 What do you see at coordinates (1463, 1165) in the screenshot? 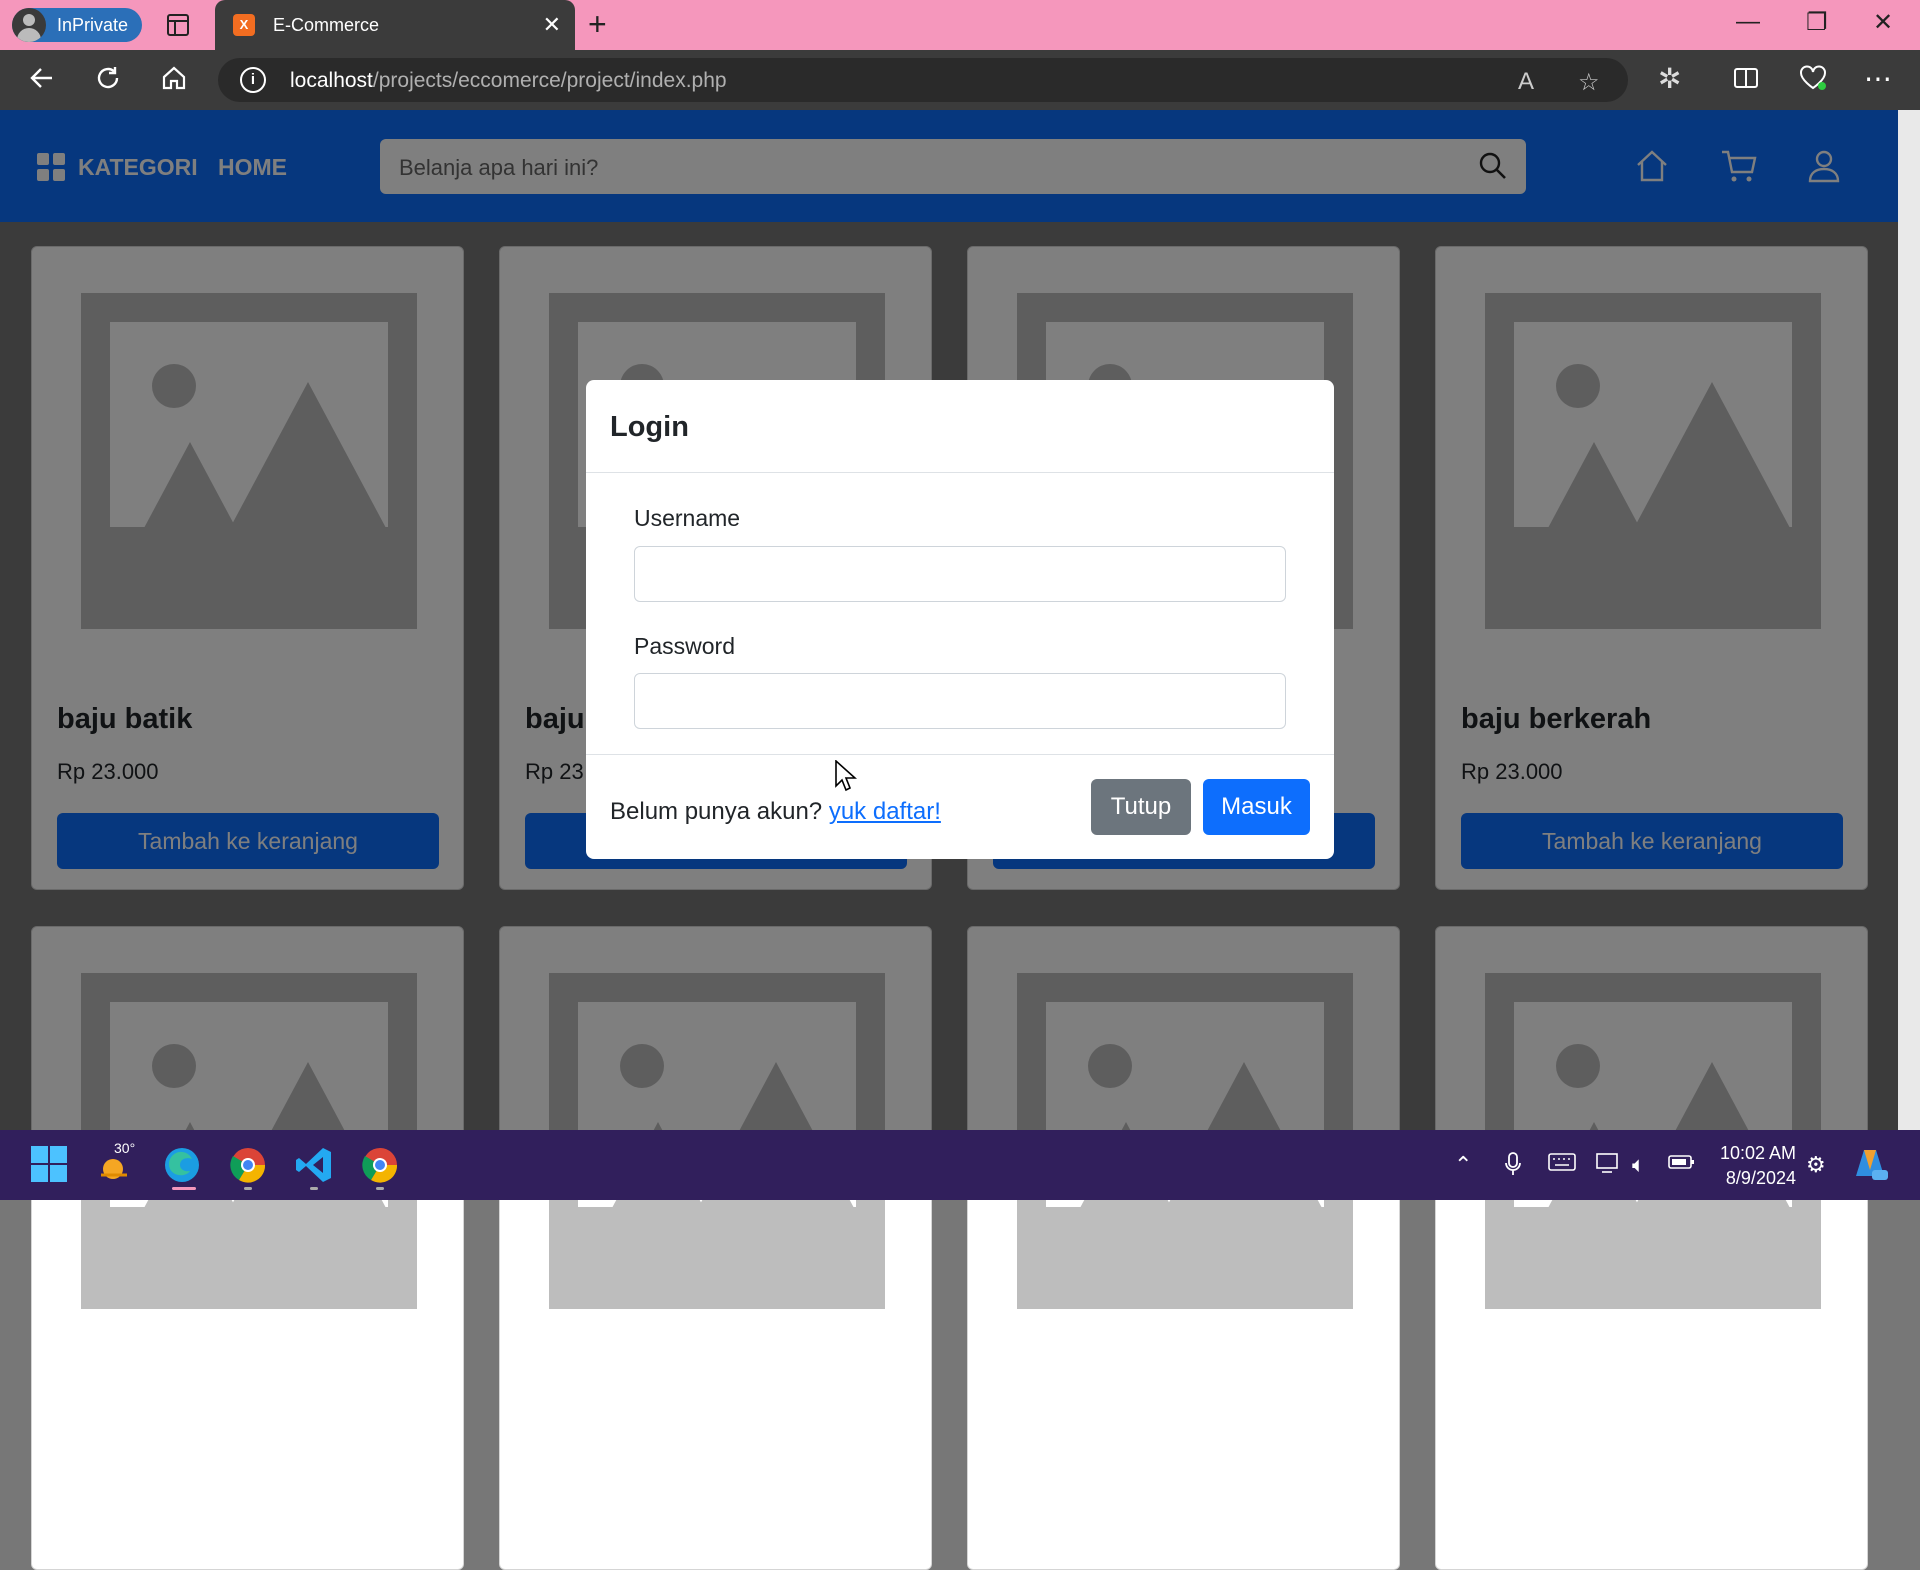
I see `tray-overflow-icon: ⌃` at bounding box center [1463, 1165].